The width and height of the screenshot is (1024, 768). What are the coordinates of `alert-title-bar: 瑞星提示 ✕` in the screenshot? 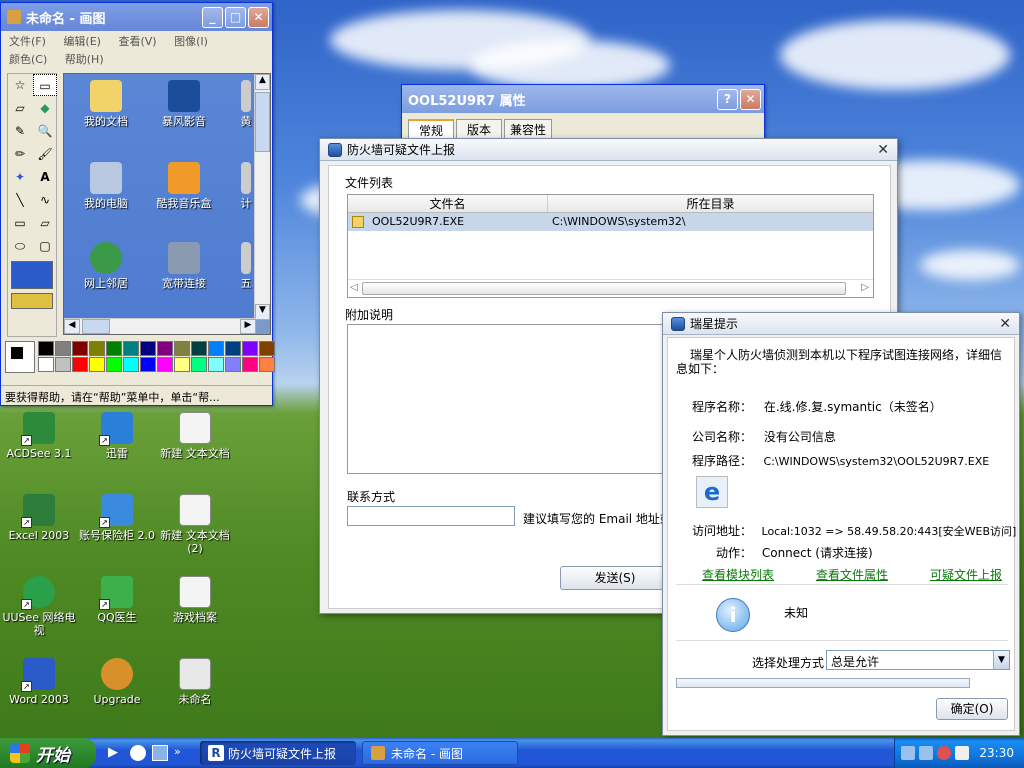 It's located at (841, 324).